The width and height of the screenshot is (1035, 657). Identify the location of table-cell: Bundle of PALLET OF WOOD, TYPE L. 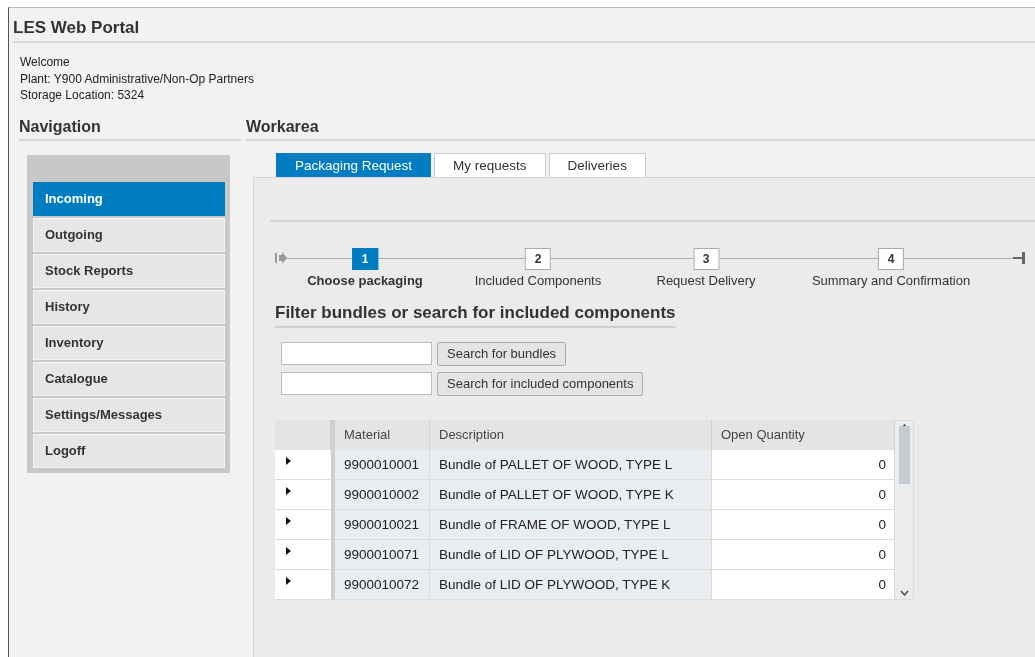
(571, 464).